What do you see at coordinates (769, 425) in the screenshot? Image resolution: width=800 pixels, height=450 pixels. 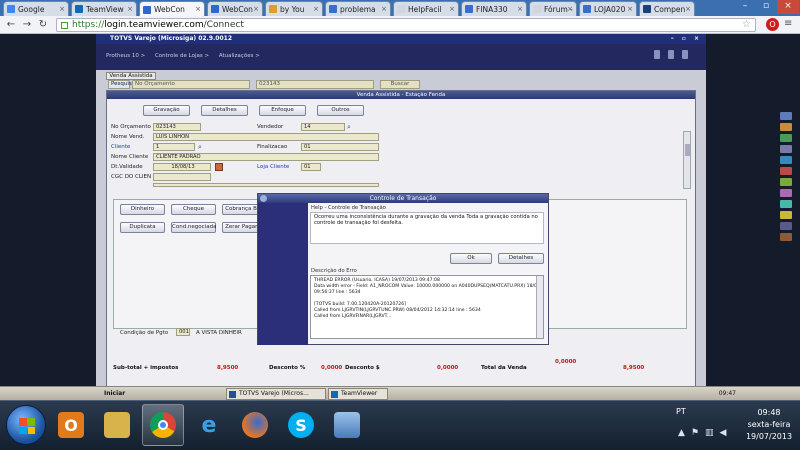 I see `system-clock: 09:48 sexta-feira 19/07/2013` at bounding box center [769, 425].